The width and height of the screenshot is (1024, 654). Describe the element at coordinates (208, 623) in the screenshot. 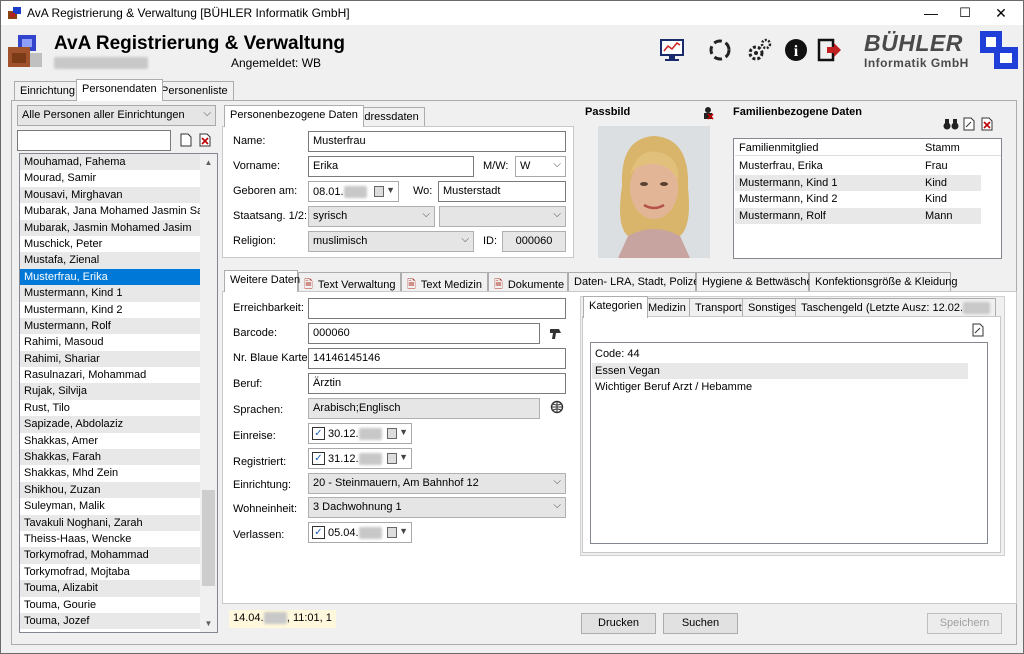

I see `scroll-down-icon: ▼` at that location.